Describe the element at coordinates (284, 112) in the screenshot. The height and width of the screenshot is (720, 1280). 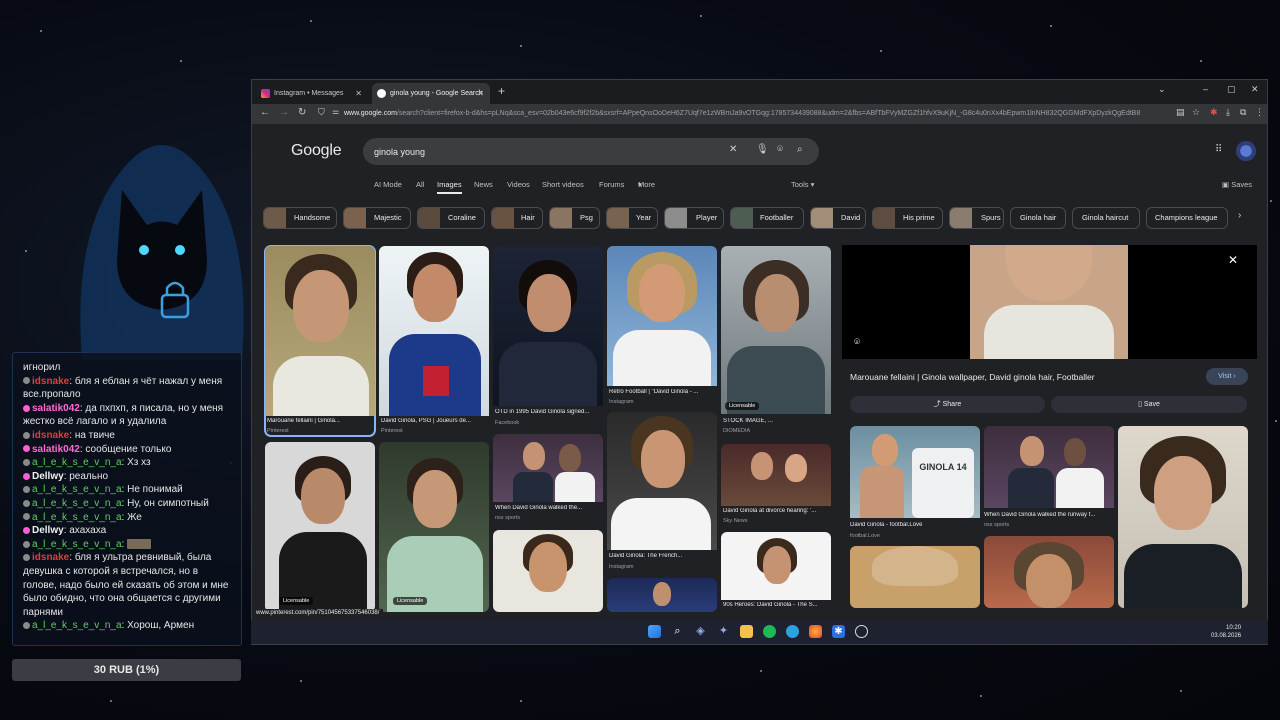
I see `forward-icon: →` at that location.